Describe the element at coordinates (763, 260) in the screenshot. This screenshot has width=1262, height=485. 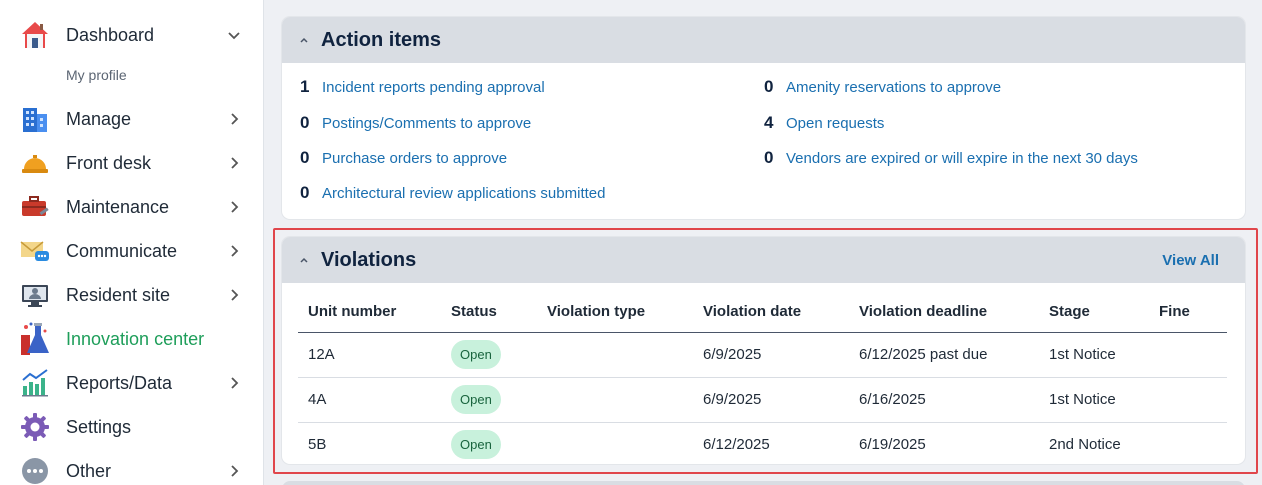
I see `violations-header: Violations View All` at that location.